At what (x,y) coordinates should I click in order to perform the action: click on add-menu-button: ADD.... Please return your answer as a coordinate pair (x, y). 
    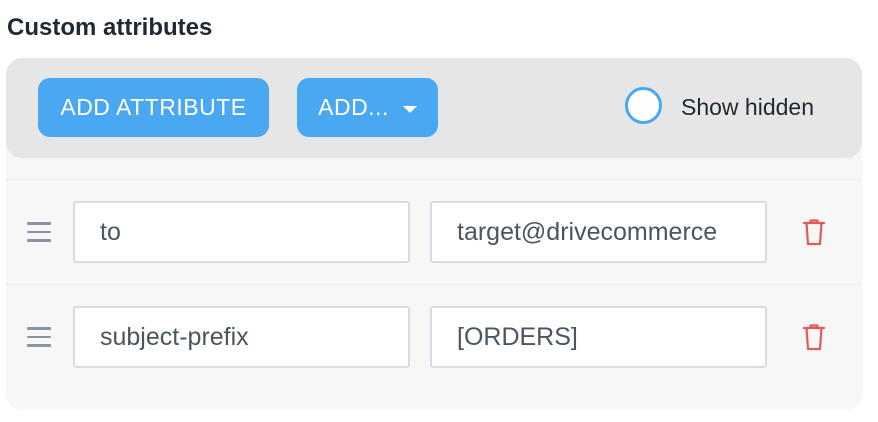
    Looking at the image, I should click on (367, 107).